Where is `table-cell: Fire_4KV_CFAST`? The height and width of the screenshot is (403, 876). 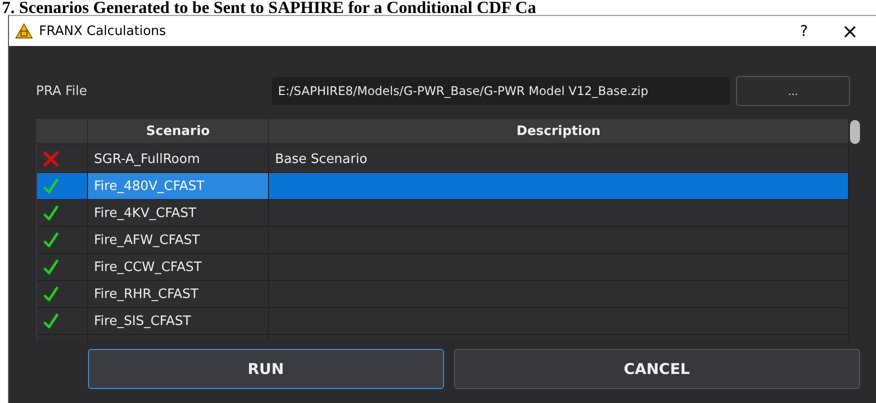 table-cell: Fire_4KV_CFAST is located at coordinates (178, 213).